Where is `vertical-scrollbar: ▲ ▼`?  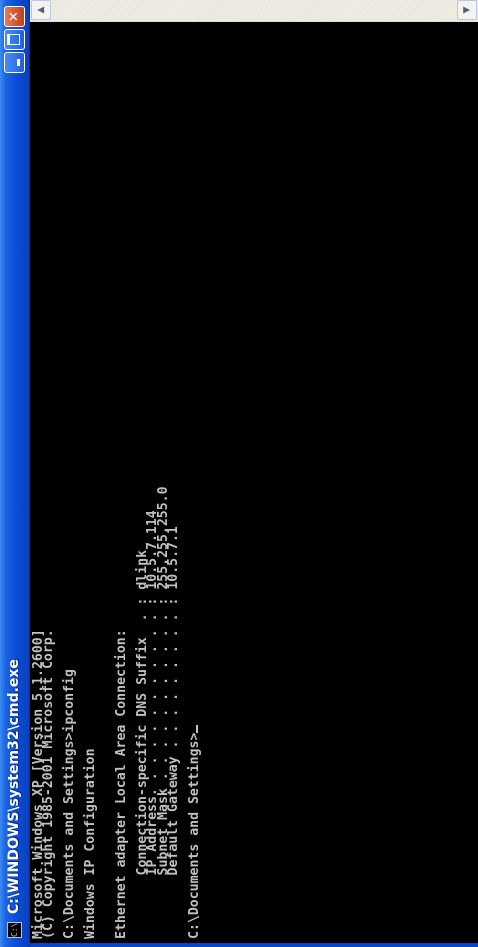
vertical-scrollbar: ▲ ▼ is located at coordinates (254, 11).